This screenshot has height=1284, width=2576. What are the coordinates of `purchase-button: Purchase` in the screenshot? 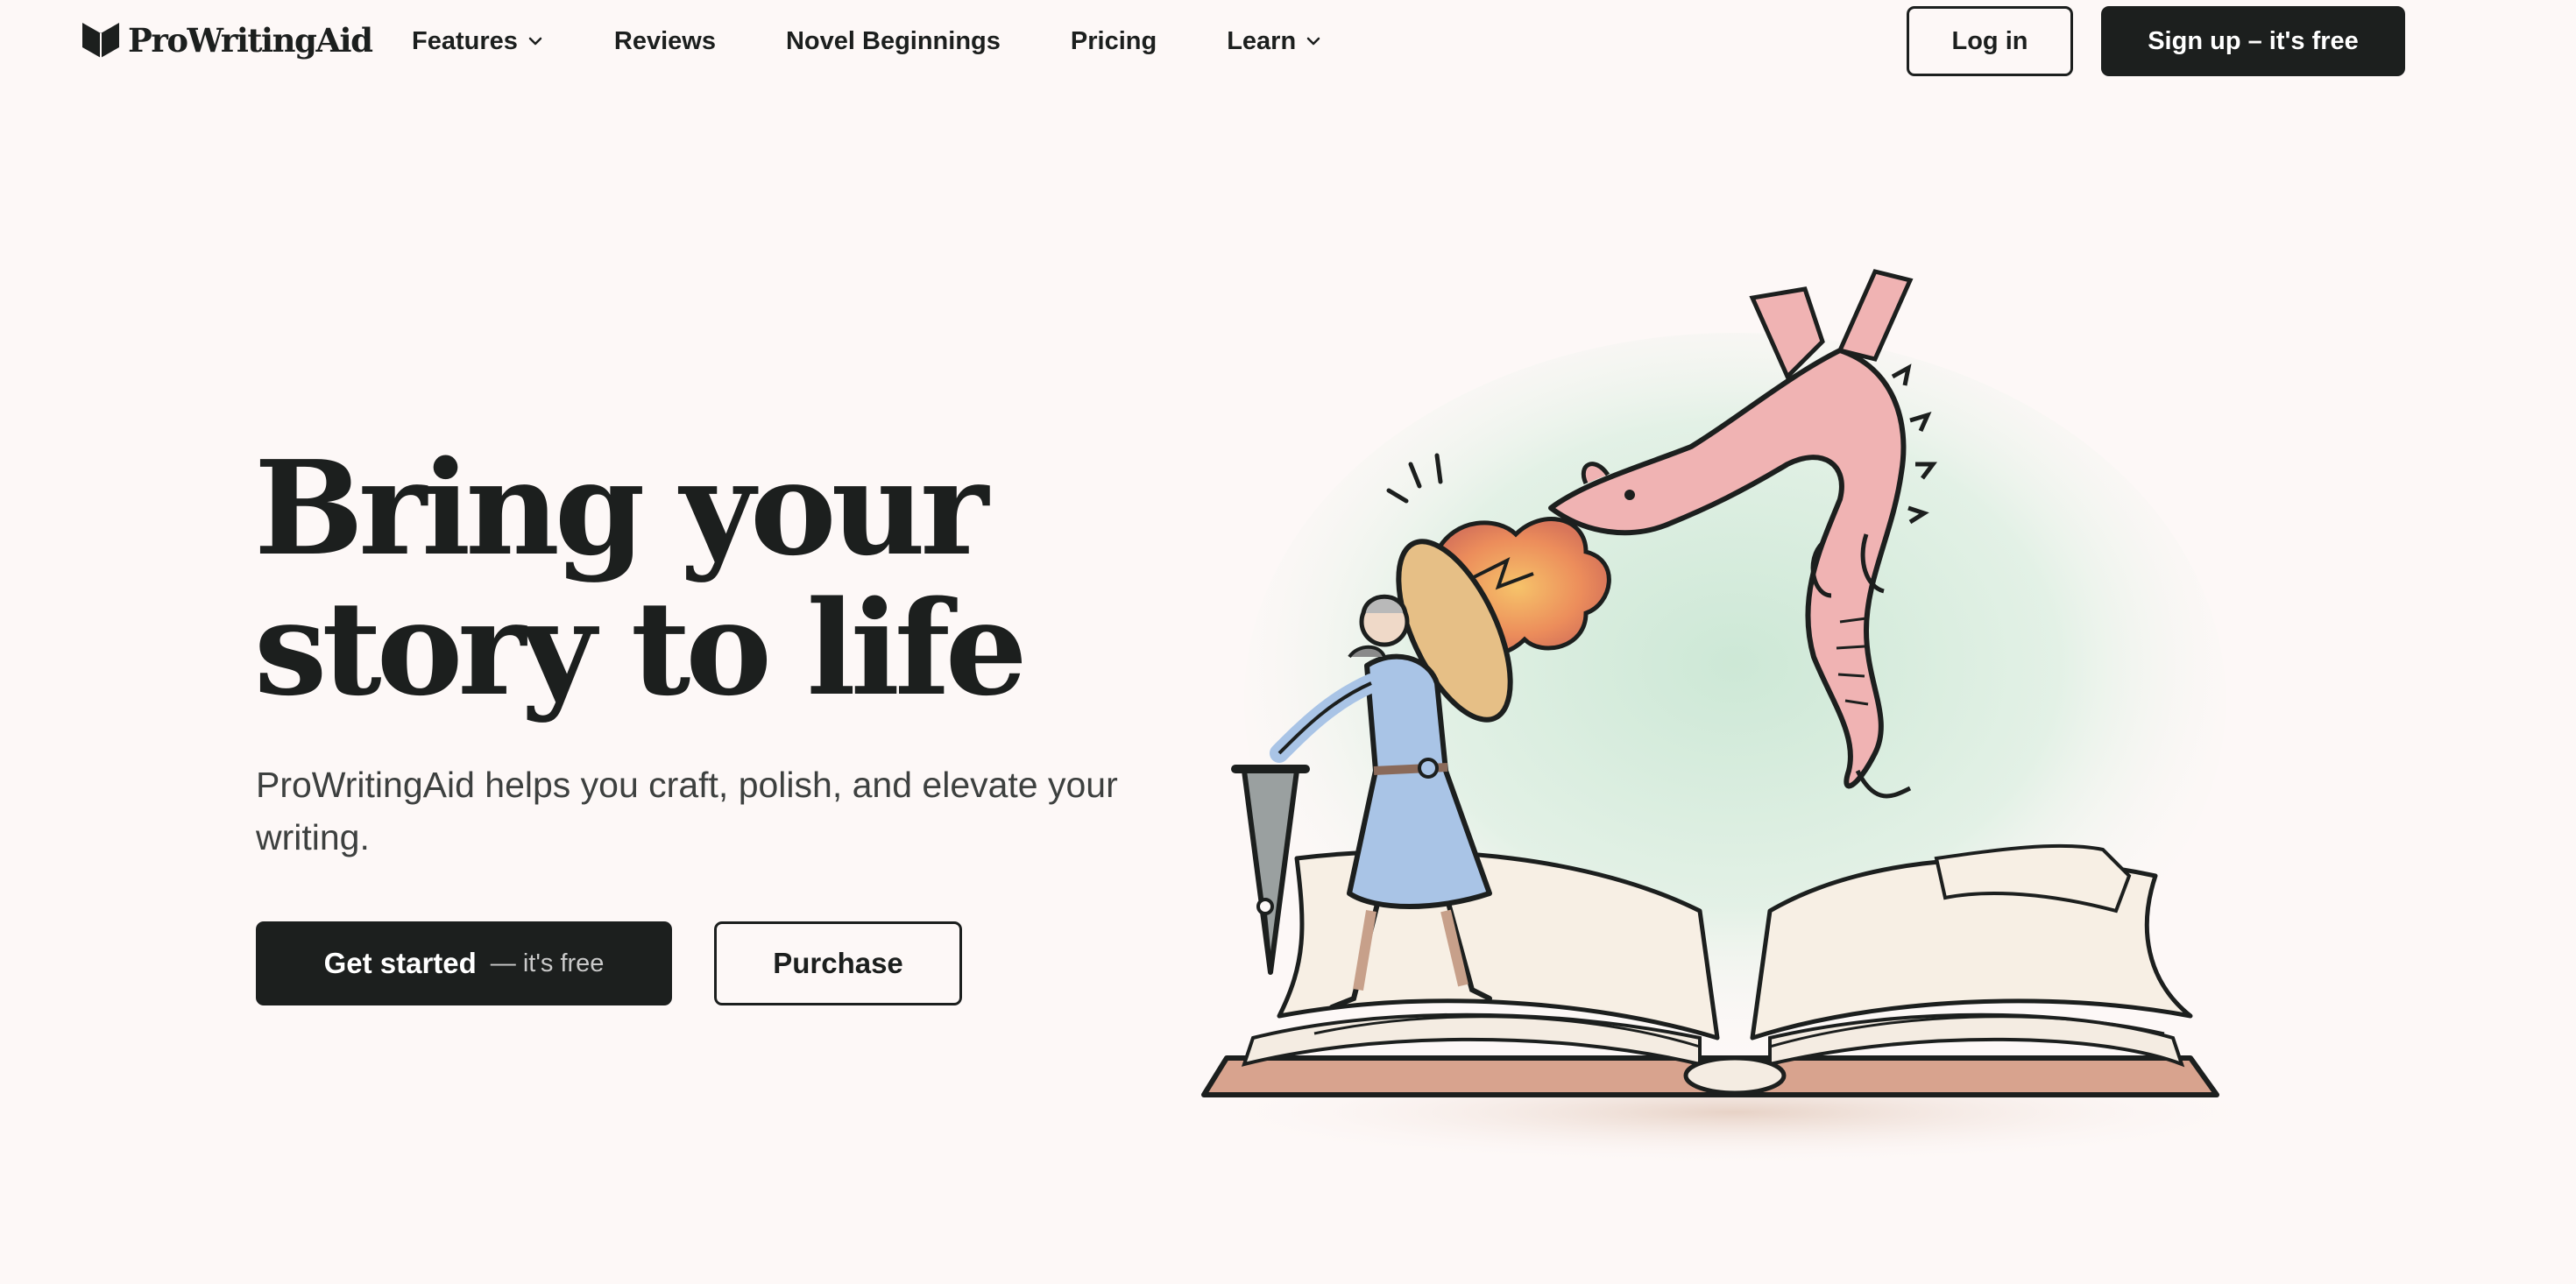 It's located at (838, 963).